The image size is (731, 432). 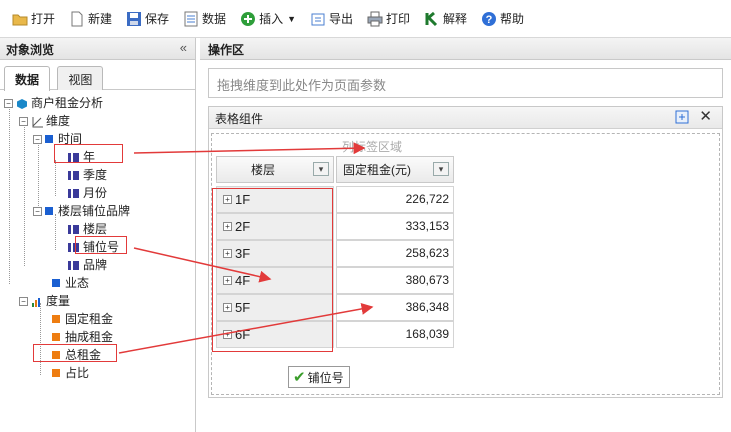 What do you see at coordinates (432, 19) in the screenshot?
I see `explain-k-icon` at bounding box center [432, 19].